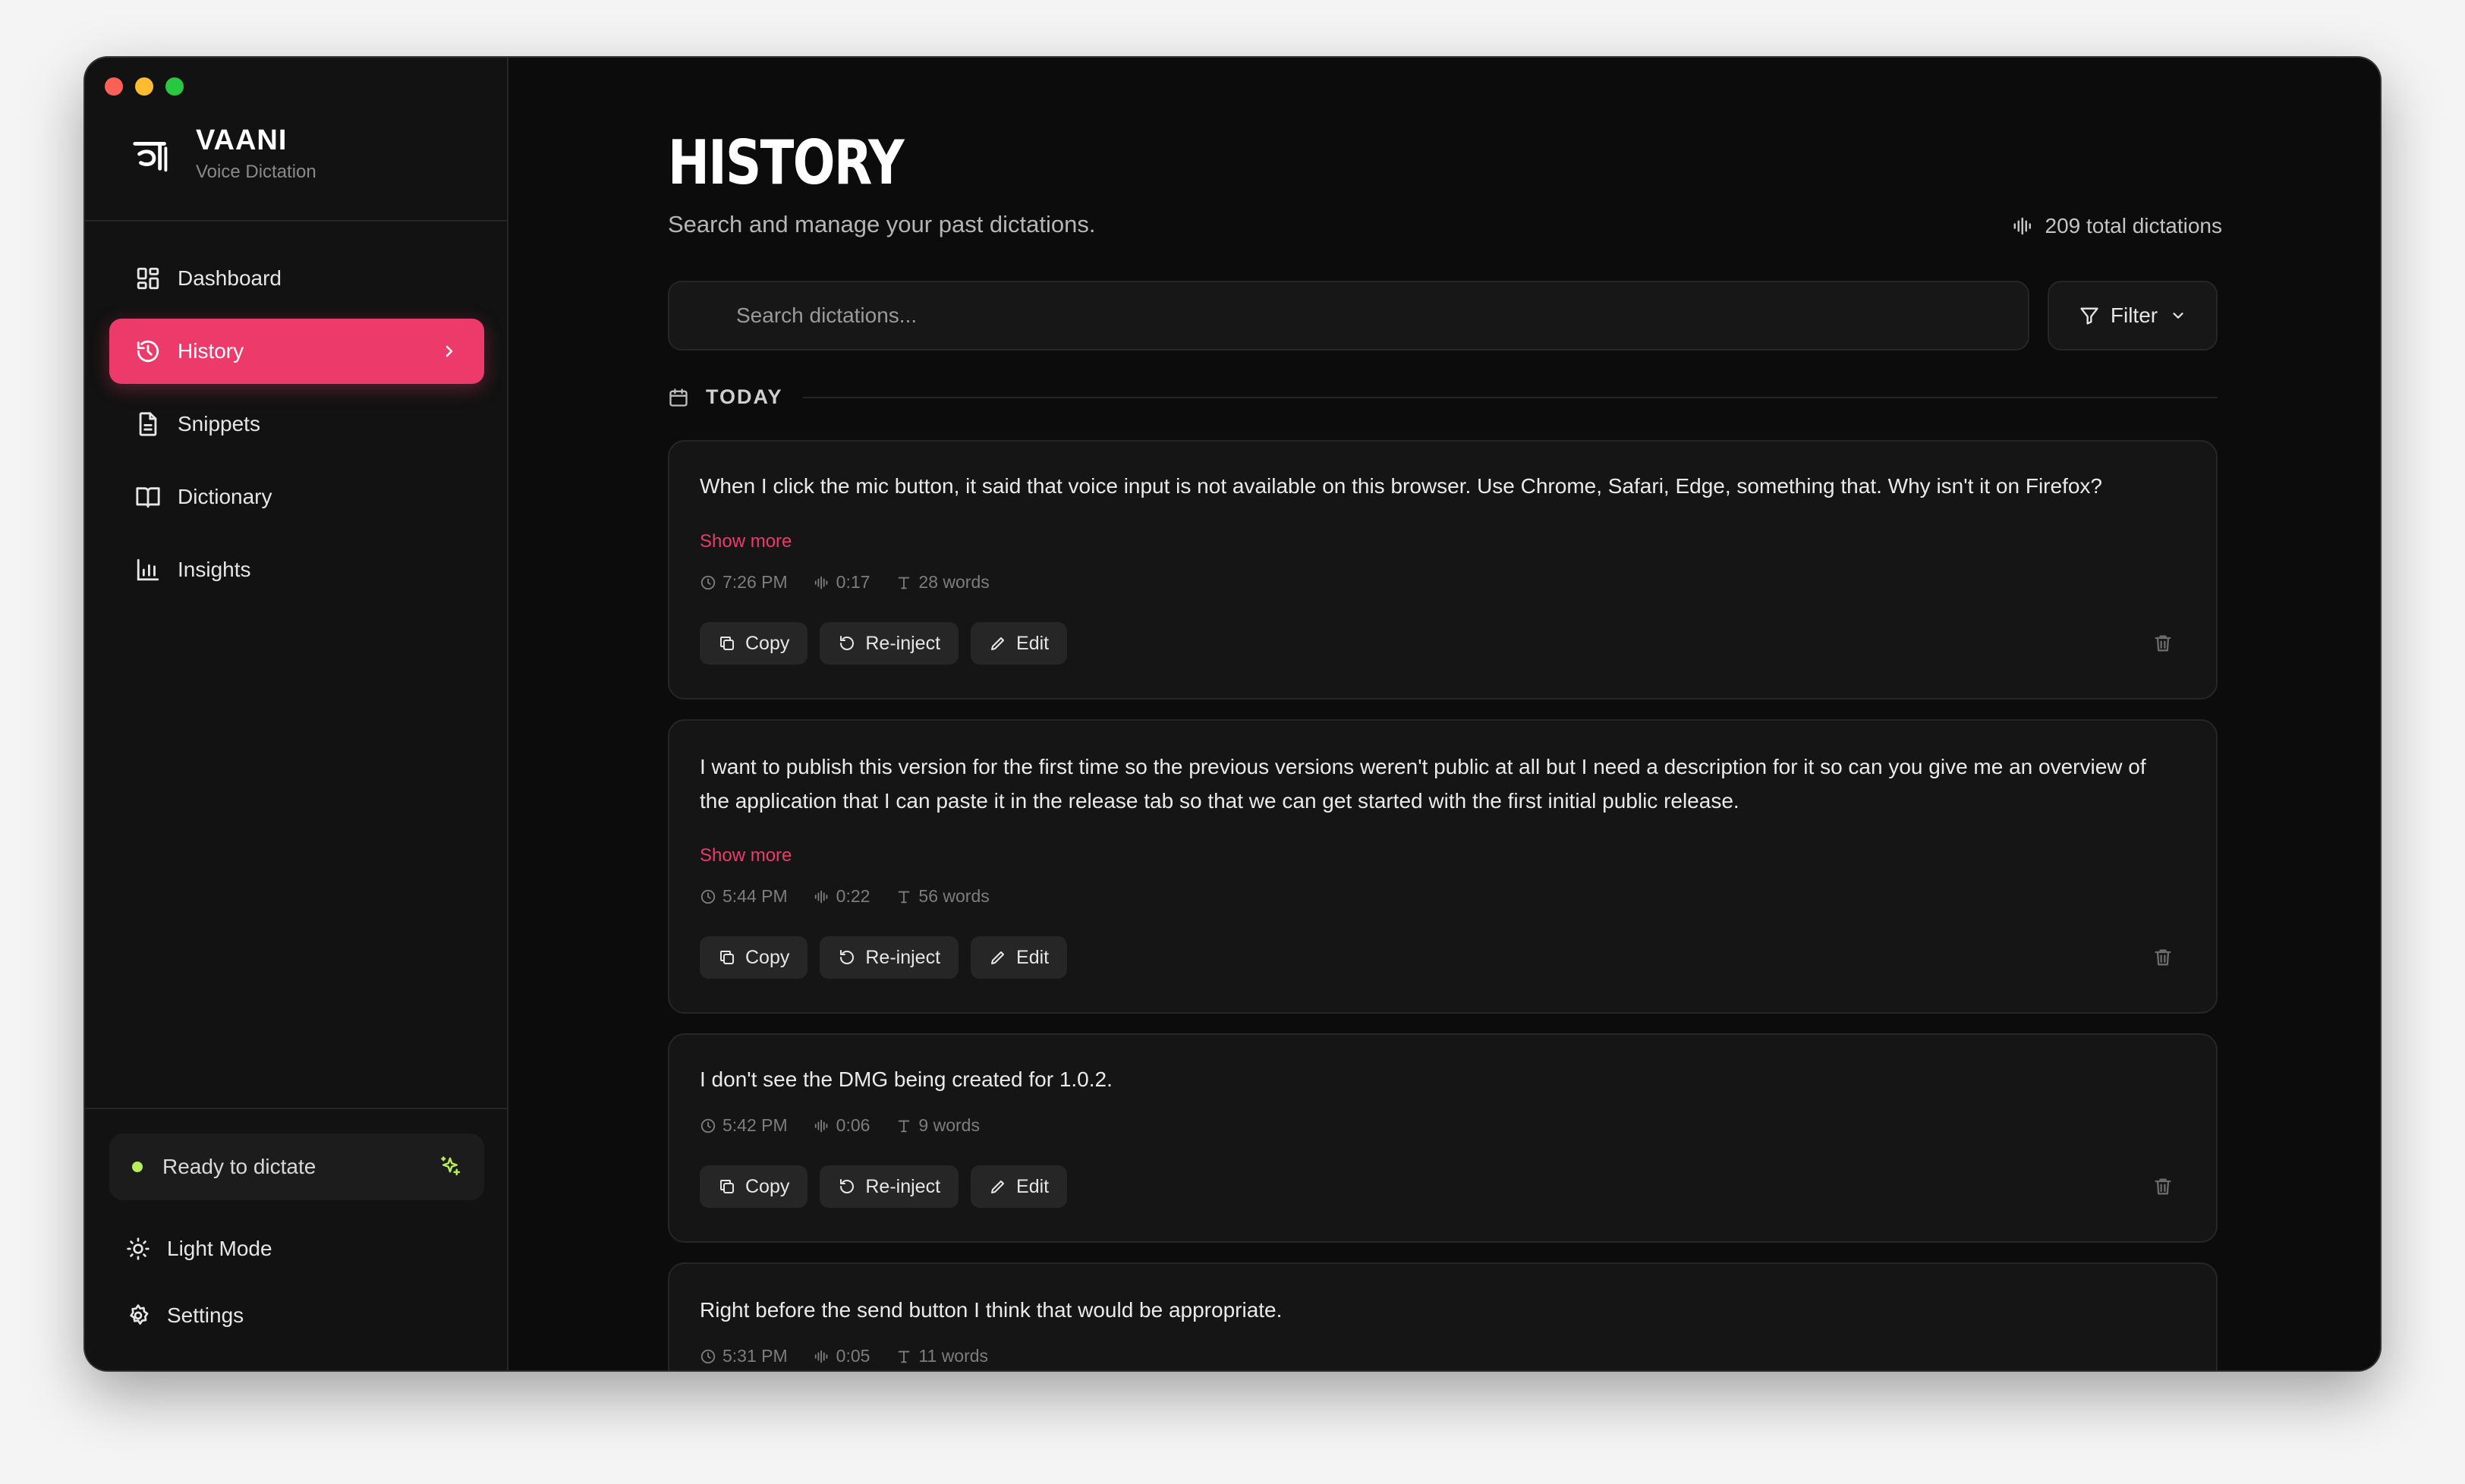  What do you see at coordinates (174, 86) in the screenshot?
I see `maximize-window-button` at bounding box center [174, 86].